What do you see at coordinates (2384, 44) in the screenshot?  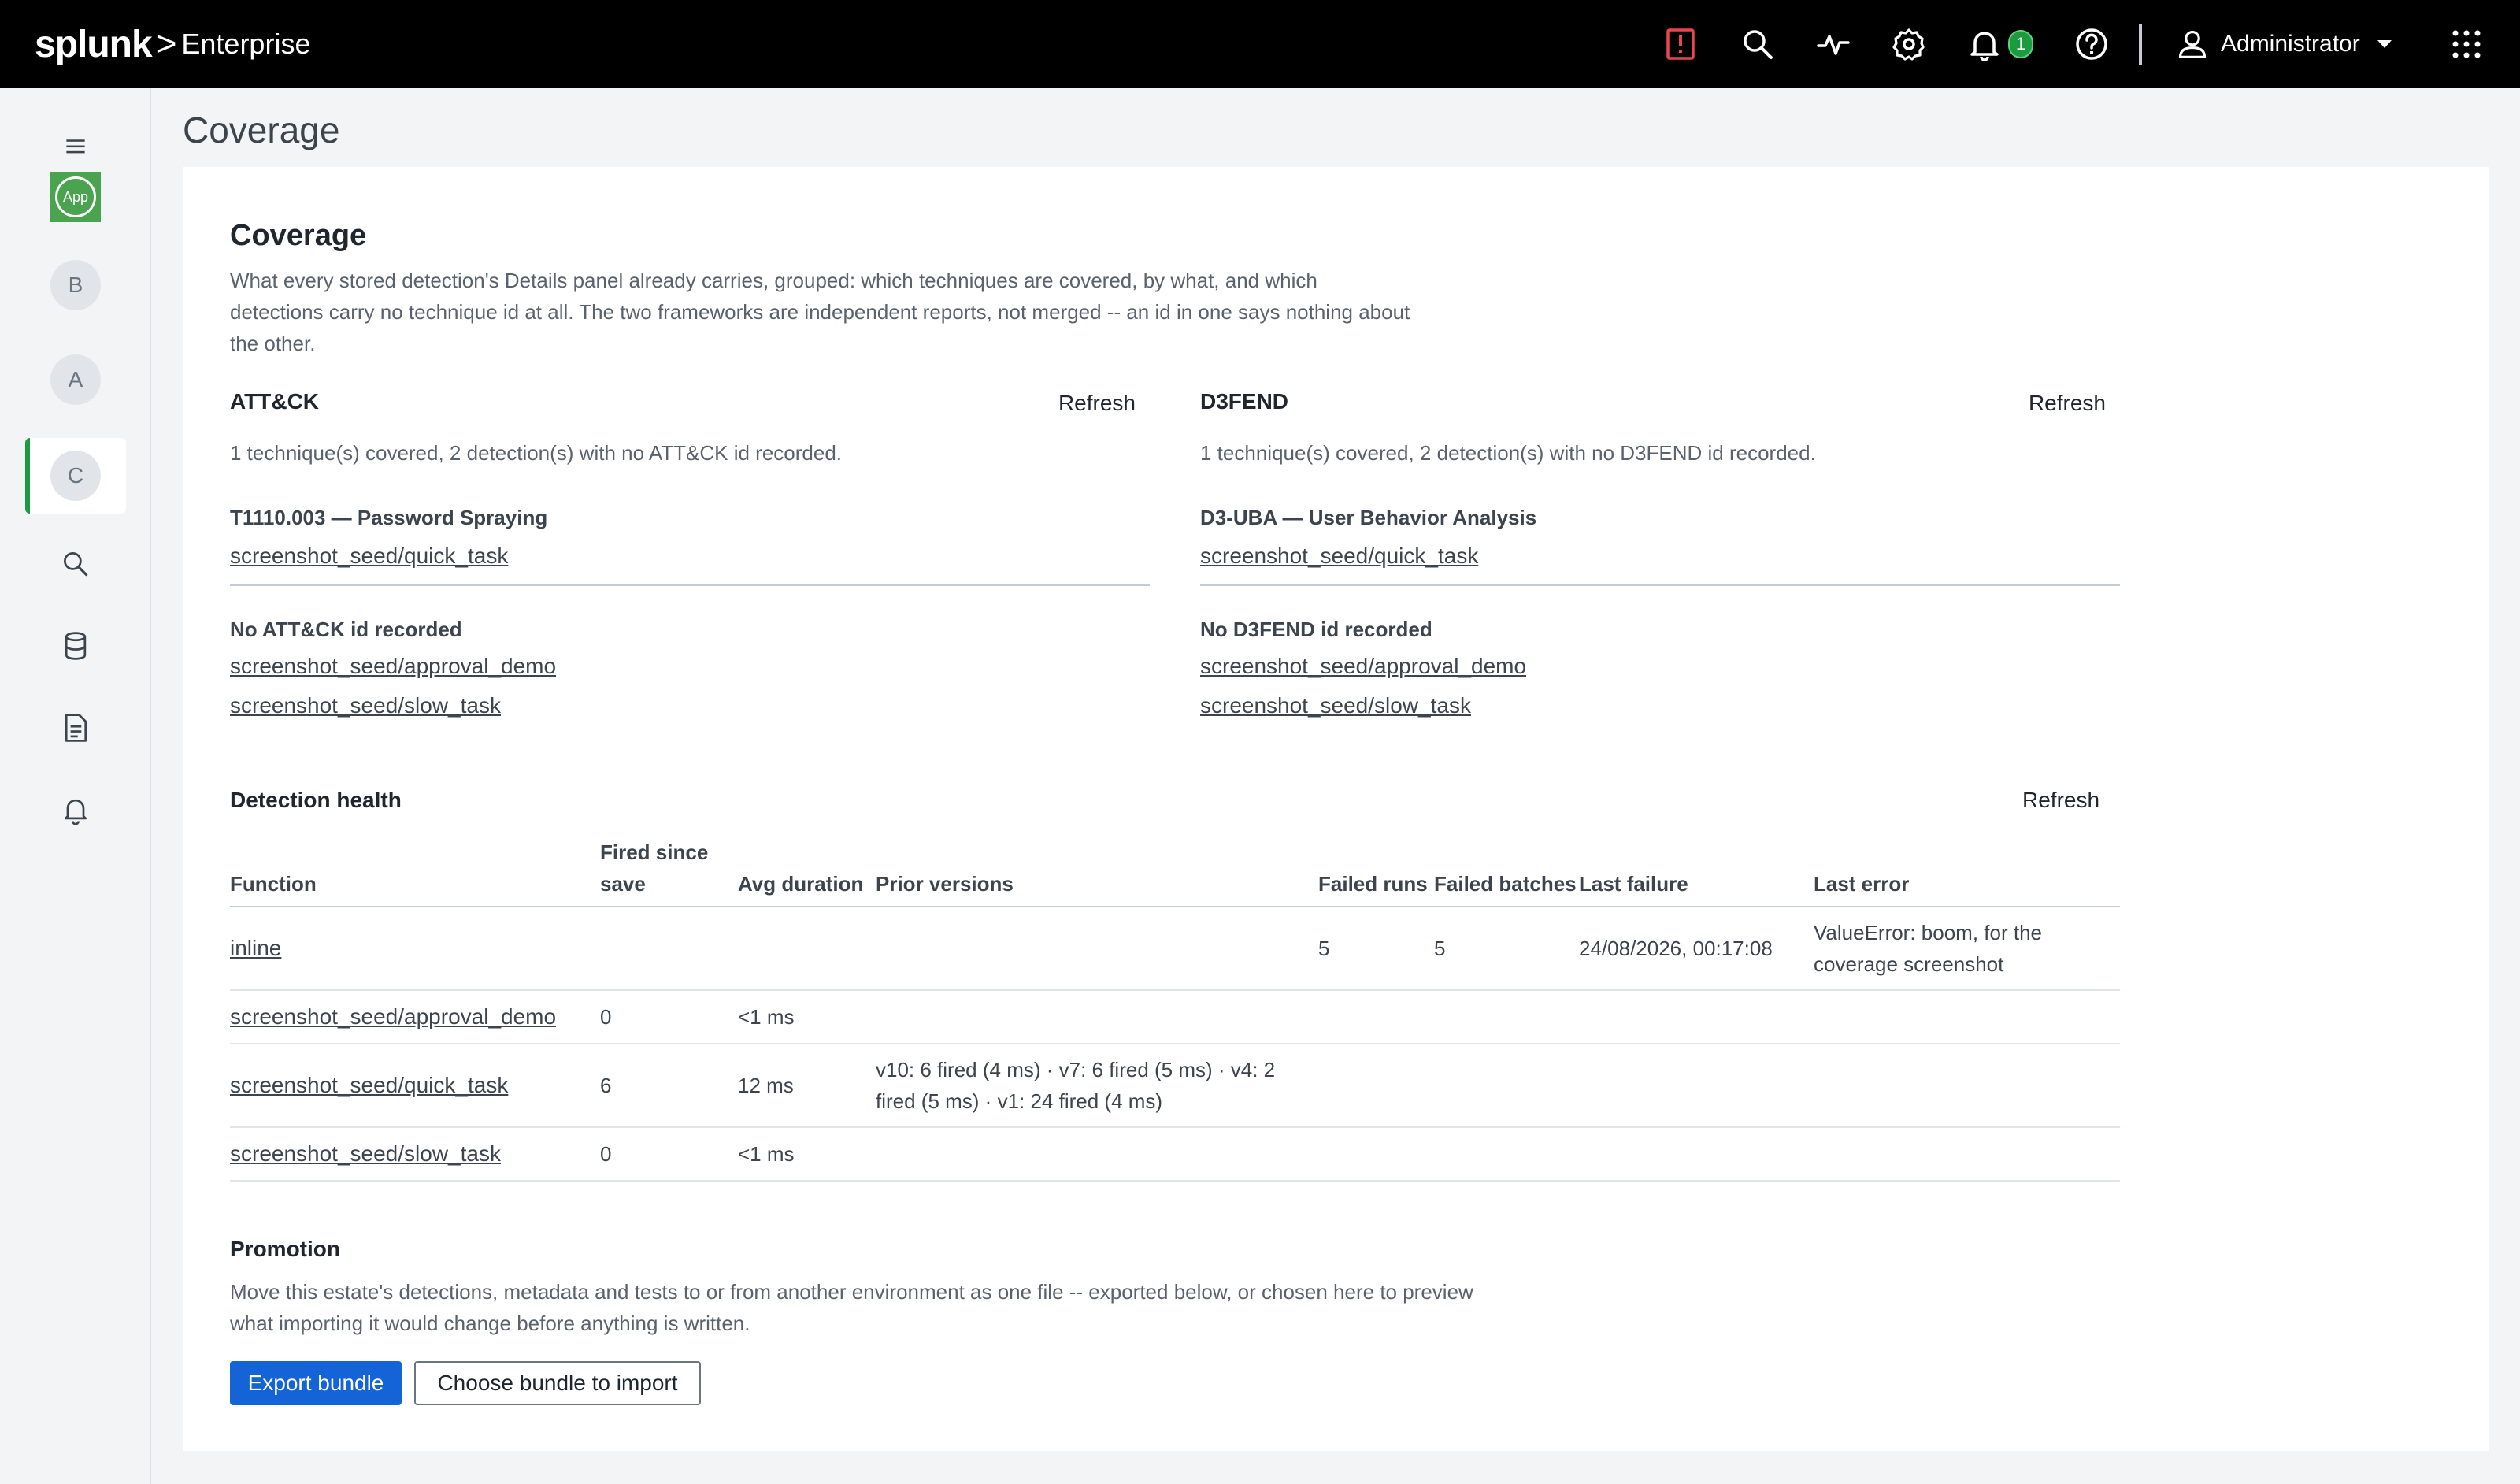 I see `chevron-down-icon` at bounding box center [2384, 44].